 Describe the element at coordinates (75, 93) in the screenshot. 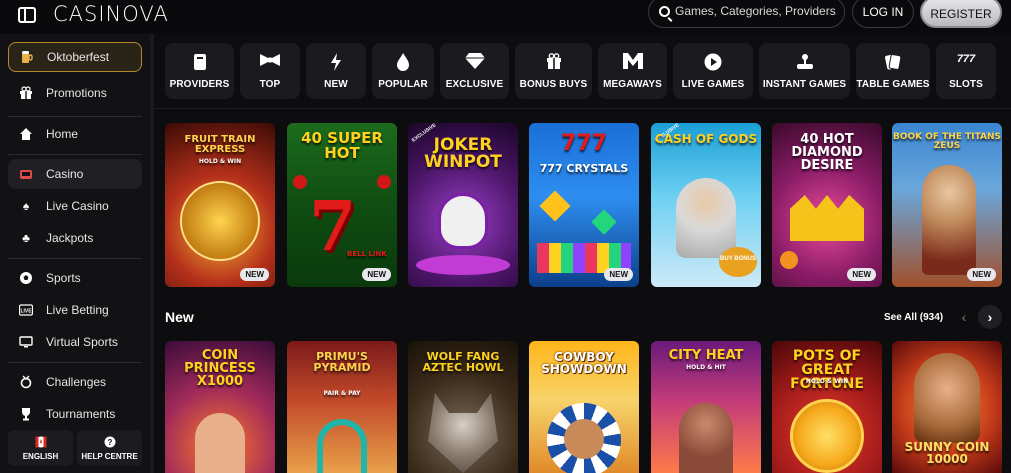

I see `sidebar-item-promotions: Promotions` at that location.